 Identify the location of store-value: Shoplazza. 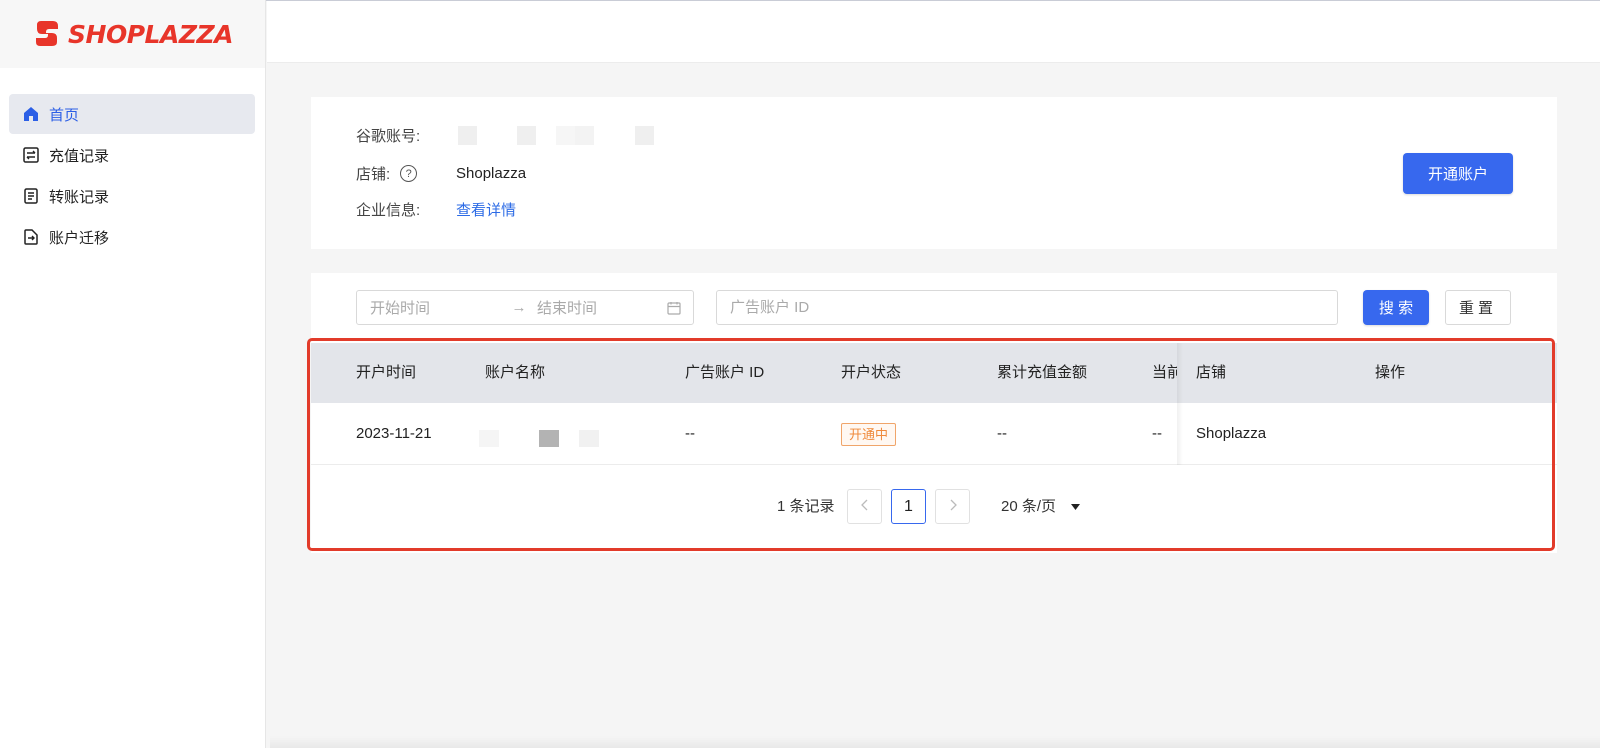
(491, 173).